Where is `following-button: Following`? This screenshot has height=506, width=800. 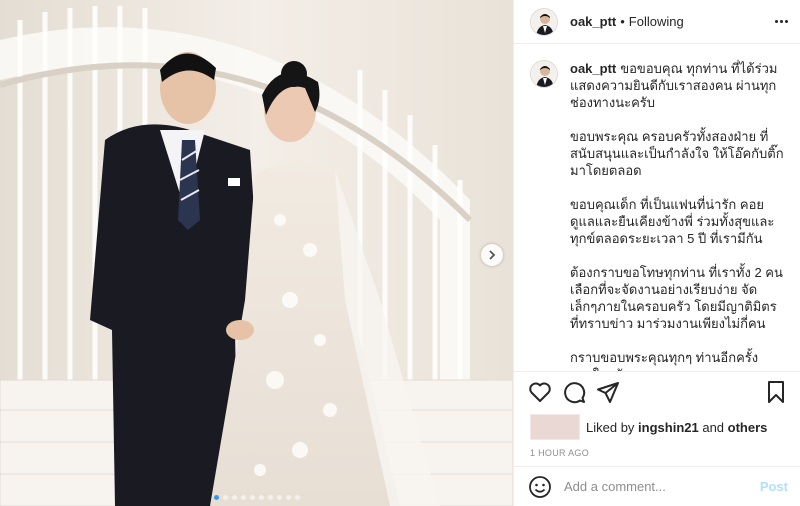
following-button: Following is located at coordinates (656, 21).